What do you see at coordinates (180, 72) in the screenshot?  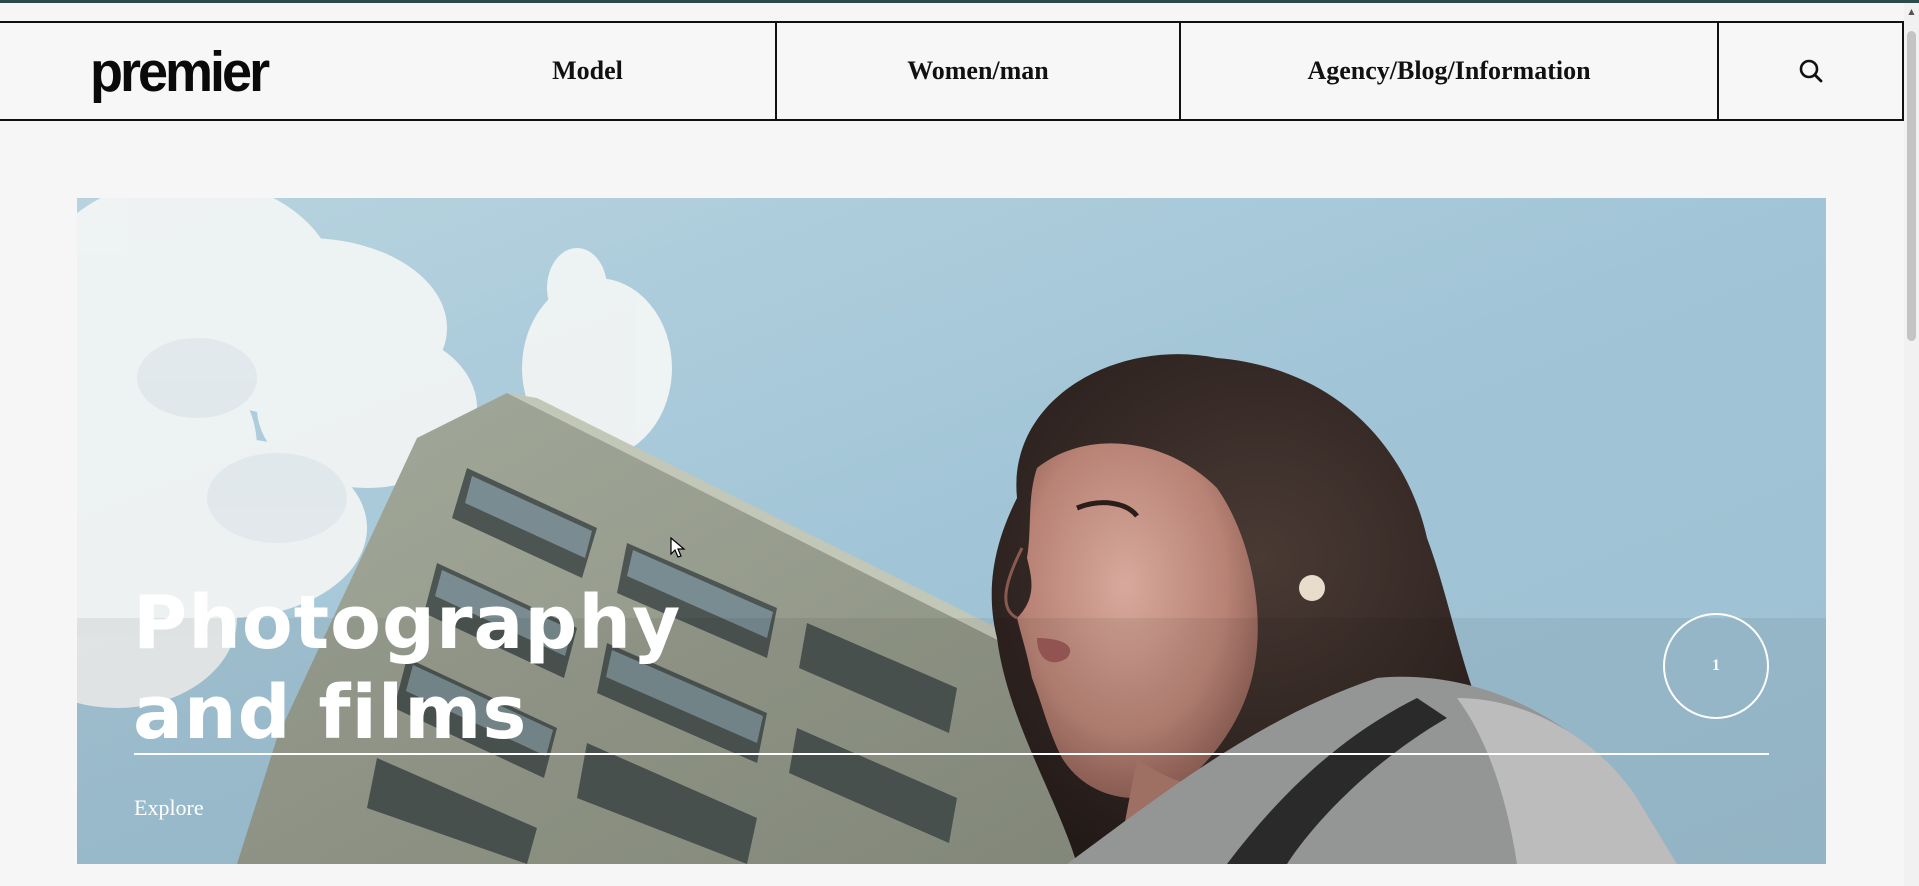 I see `logo: premier` at bounding box center [180, 72].